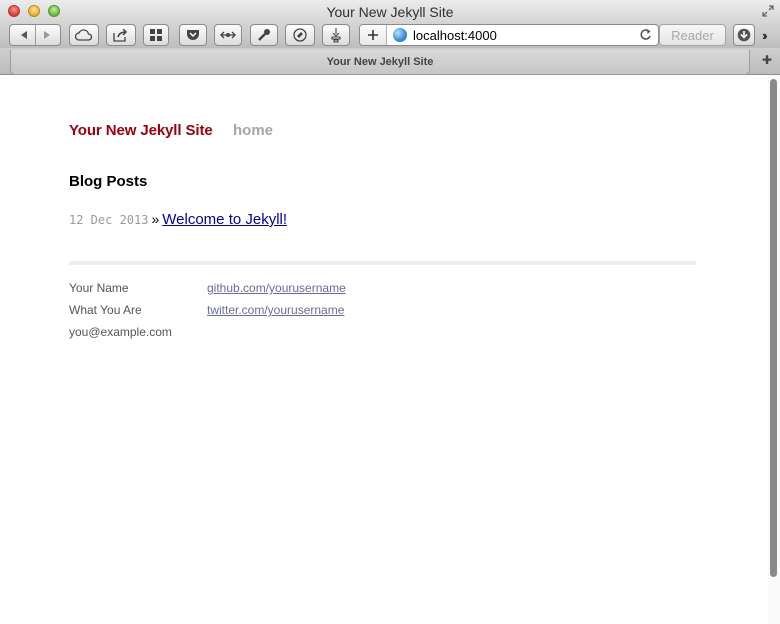 This screenshot has height=624, width=780. I want to click on bookmark-icon, so click(336, 35).